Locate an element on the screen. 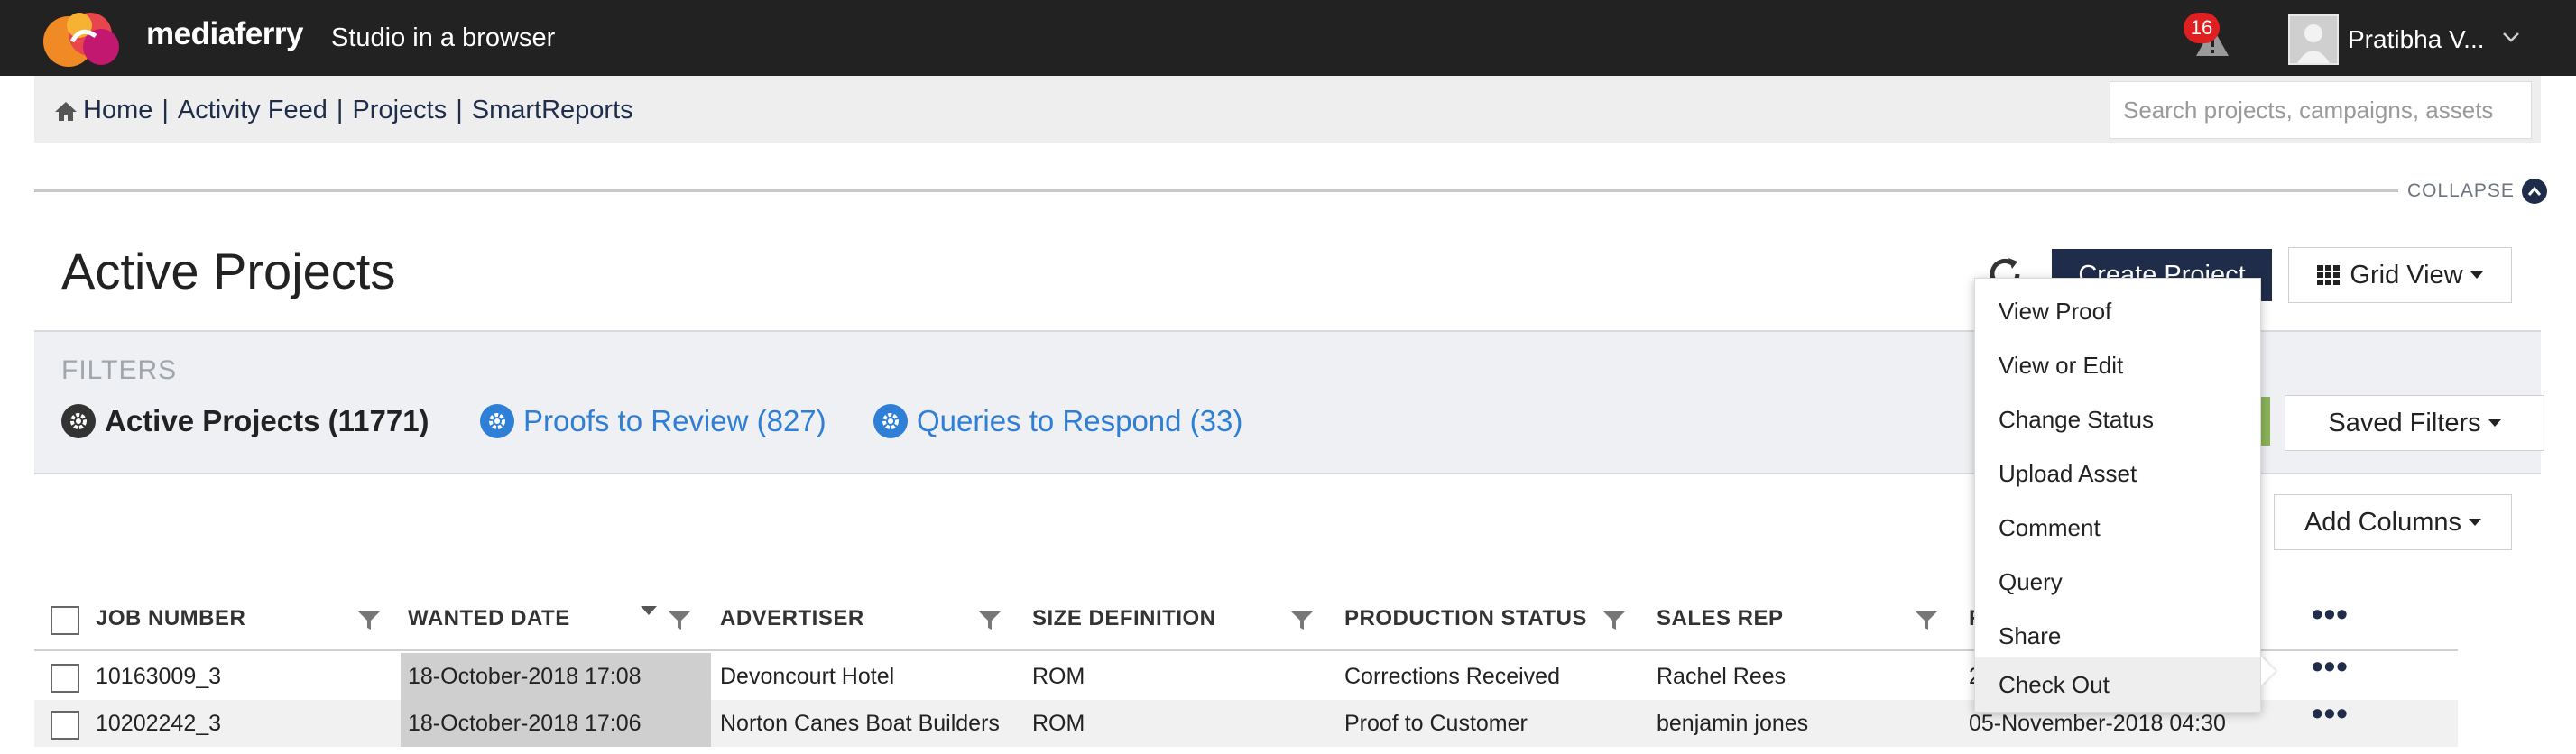  cell-wanted-date: 18-October-2018 17:06 is located at coordinates (525, 723).